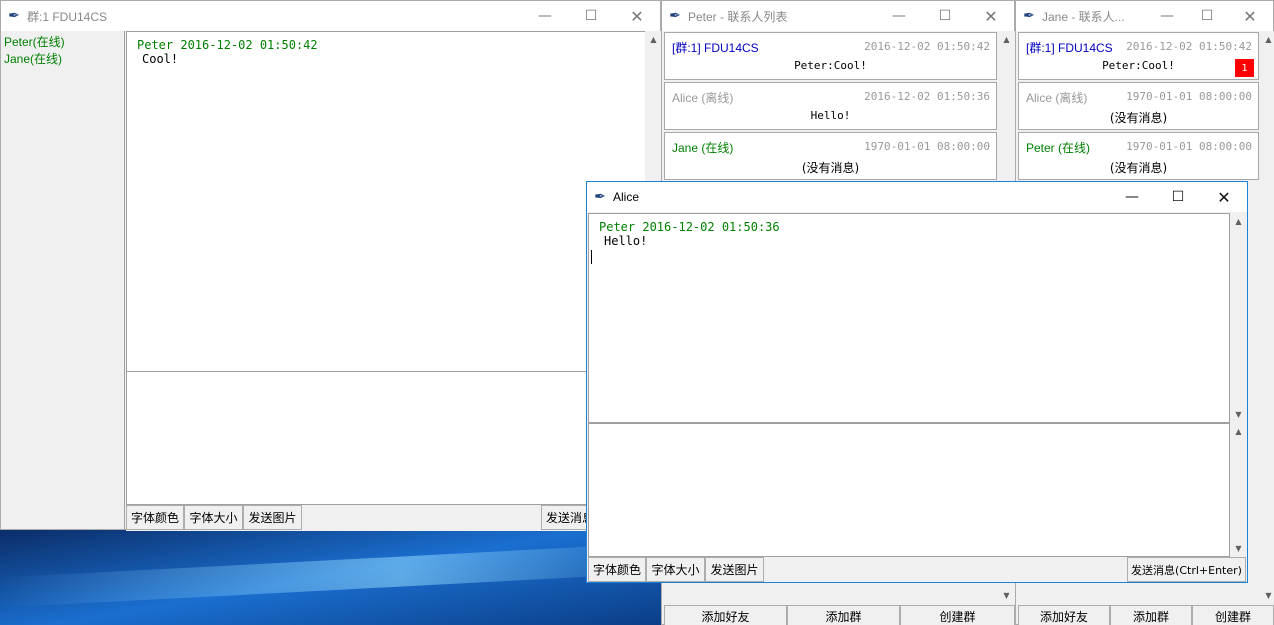 The image size is (1274, 625). What do you see at coordinates (591, 257) in the screenshot?
I see `text-cursor` at bounding box center [591, 257].